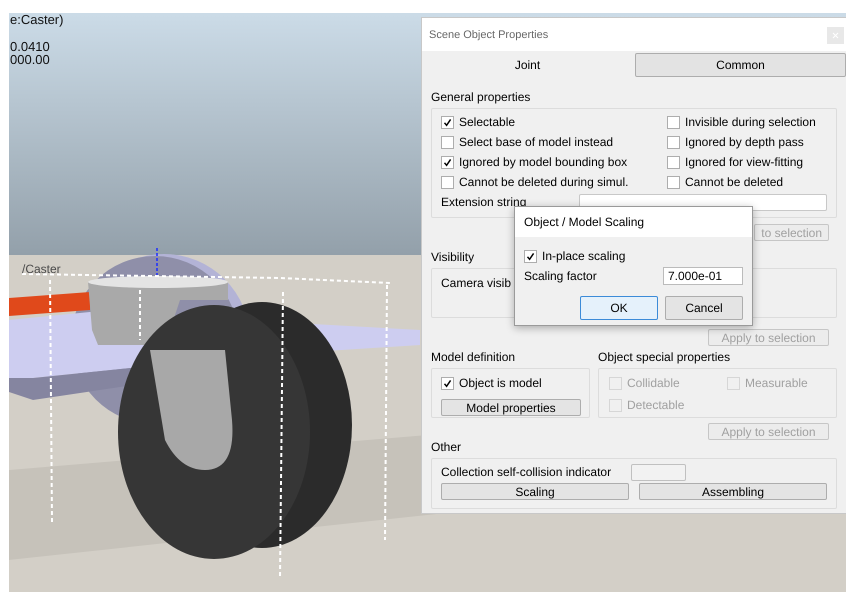 This screenshot has height=592, width=846. I want to click on checkbox: Measurable, so click(776, 383).